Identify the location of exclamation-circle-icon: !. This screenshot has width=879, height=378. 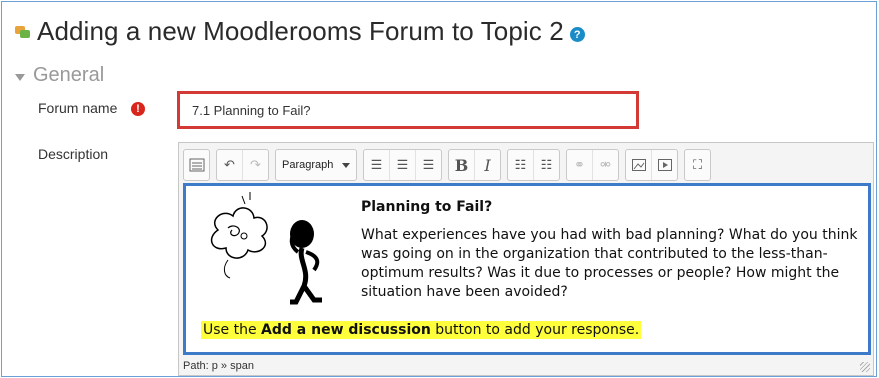
(138, 109).